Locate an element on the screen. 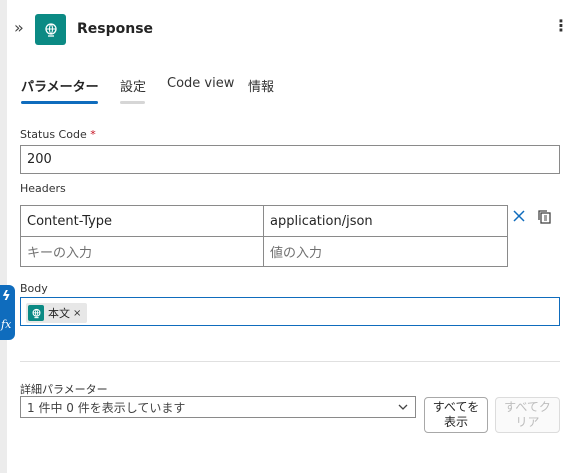 The image size is (568, 473). remove-token-icon: × is located at coordinates (77, 313).